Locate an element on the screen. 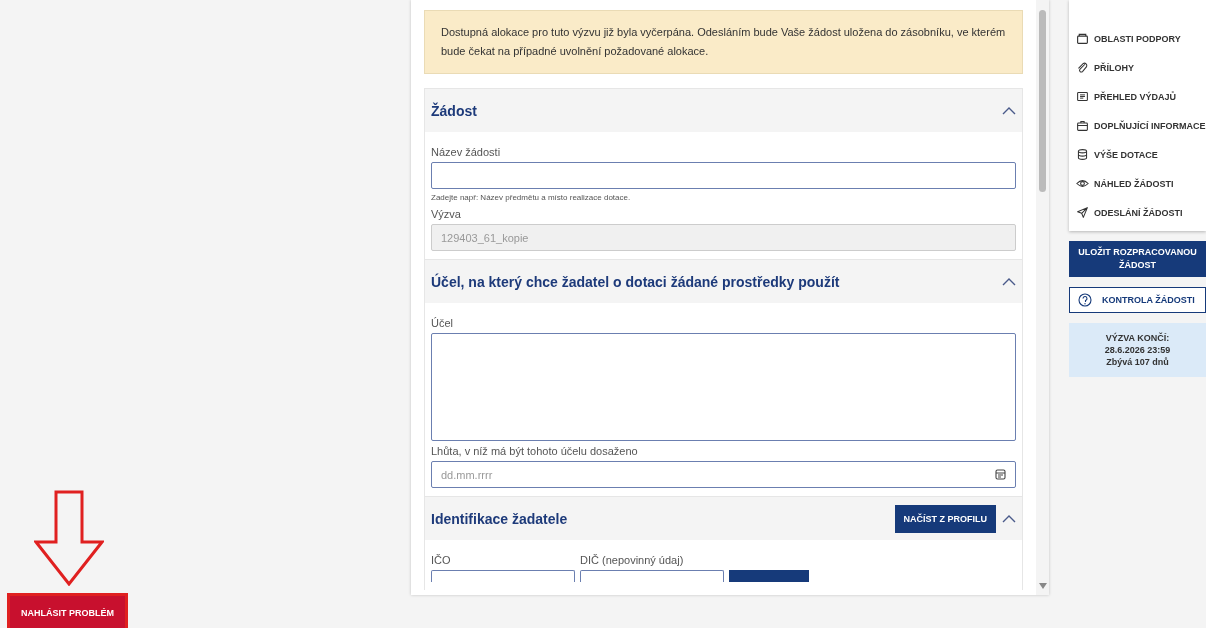 The height and width of the screenshot is (628, 1206). nav-item: DOPLŇUJÍCÍ INFORMACE is located at coordinates (1137, 125).